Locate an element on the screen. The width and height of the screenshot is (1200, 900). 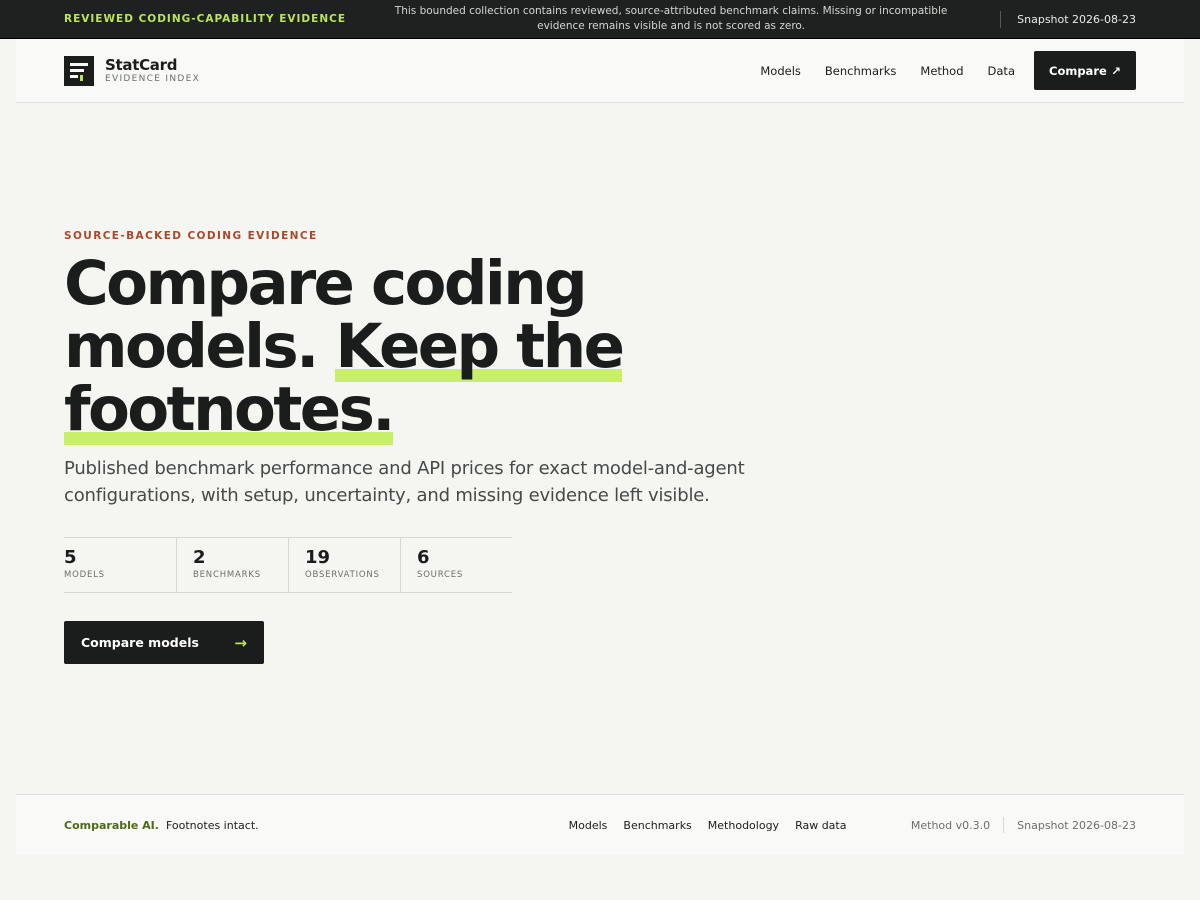
compare-models-button: Compare models → is located at coordinates (164, 642).